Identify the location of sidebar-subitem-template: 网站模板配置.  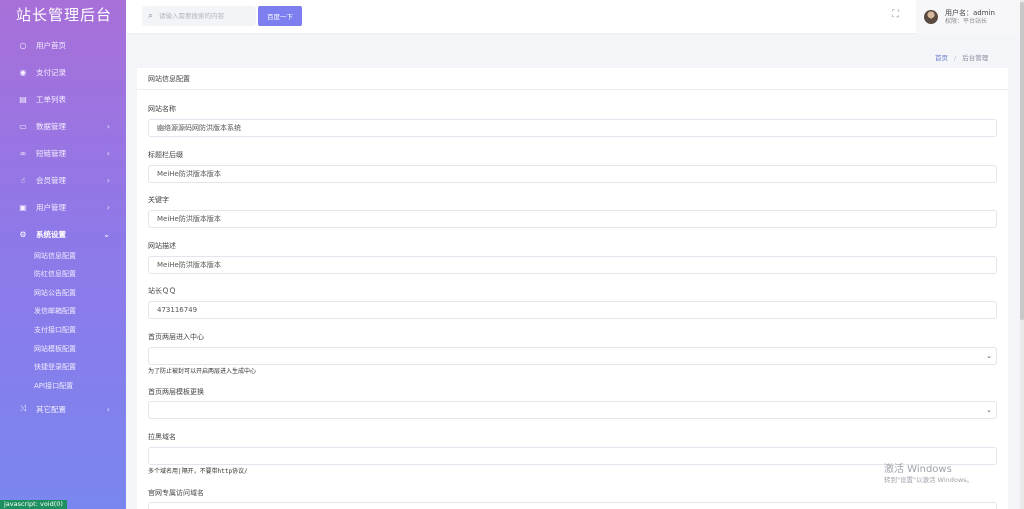
(55, 349).